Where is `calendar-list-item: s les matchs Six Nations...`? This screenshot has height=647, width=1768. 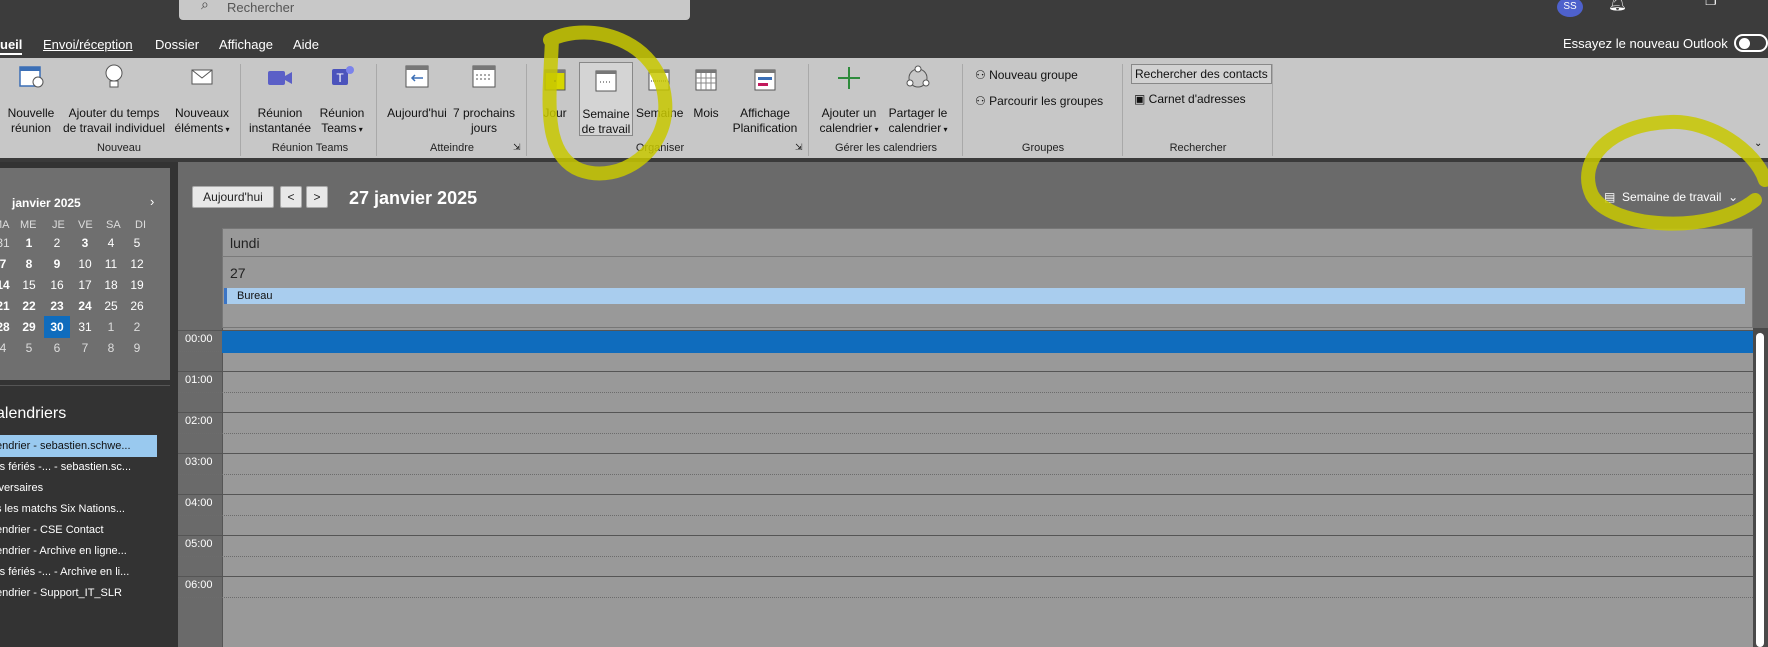 calendar-list-item: s les matchs Six Nations... is located at coordinates (78, 509).